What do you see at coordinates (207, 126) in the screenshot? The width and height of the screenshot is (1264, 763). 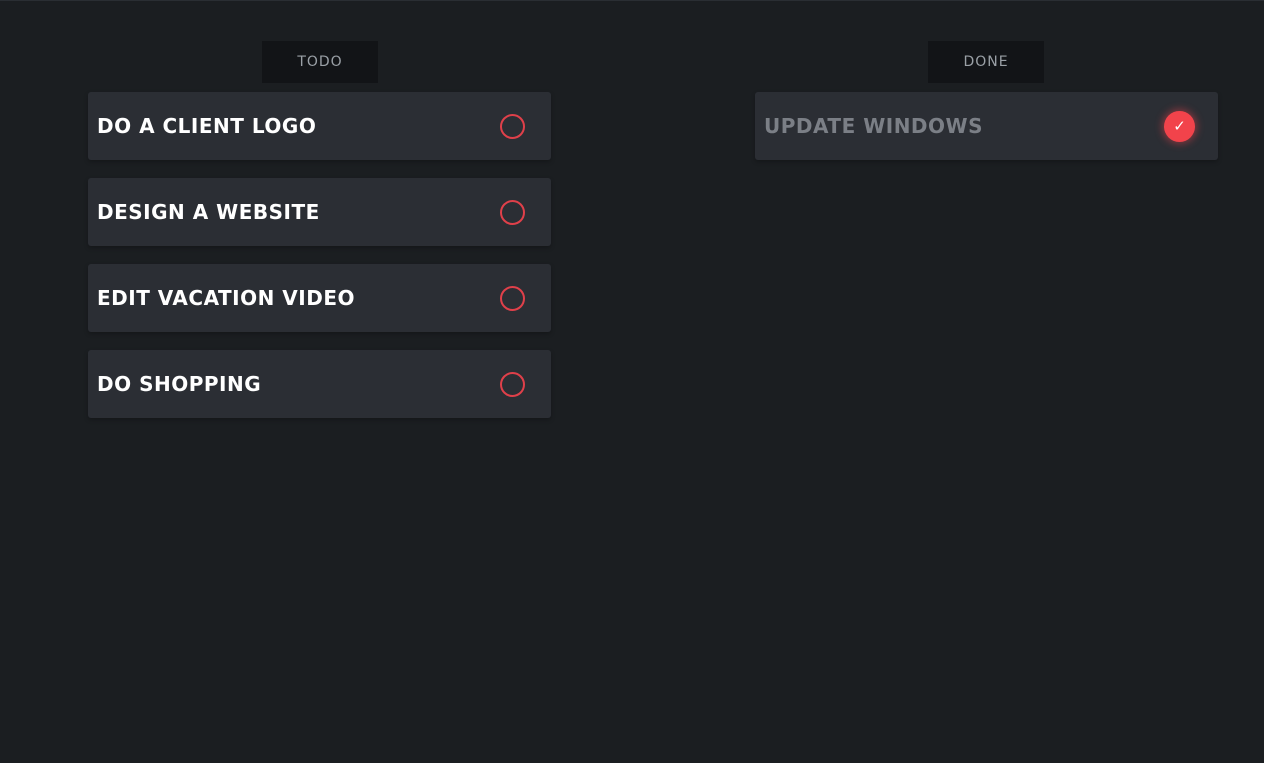 I see `task-label: DO A CLIENT LOGO` at bounding box center [207, 126].